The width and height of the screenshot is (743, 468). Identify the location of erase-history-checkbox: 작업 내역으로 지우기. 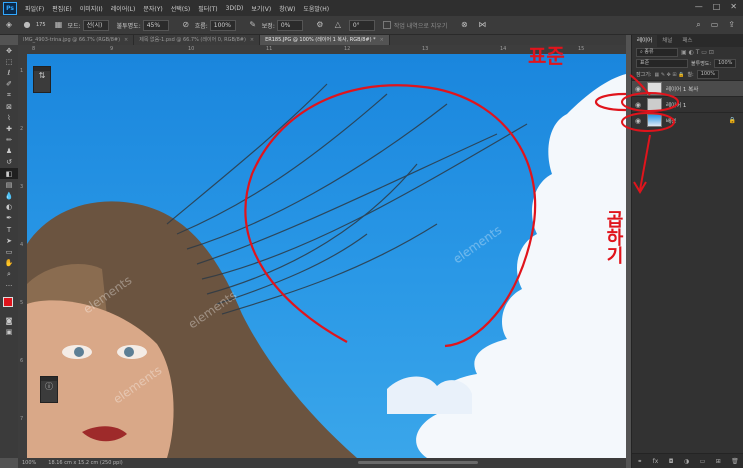
(414, 25).